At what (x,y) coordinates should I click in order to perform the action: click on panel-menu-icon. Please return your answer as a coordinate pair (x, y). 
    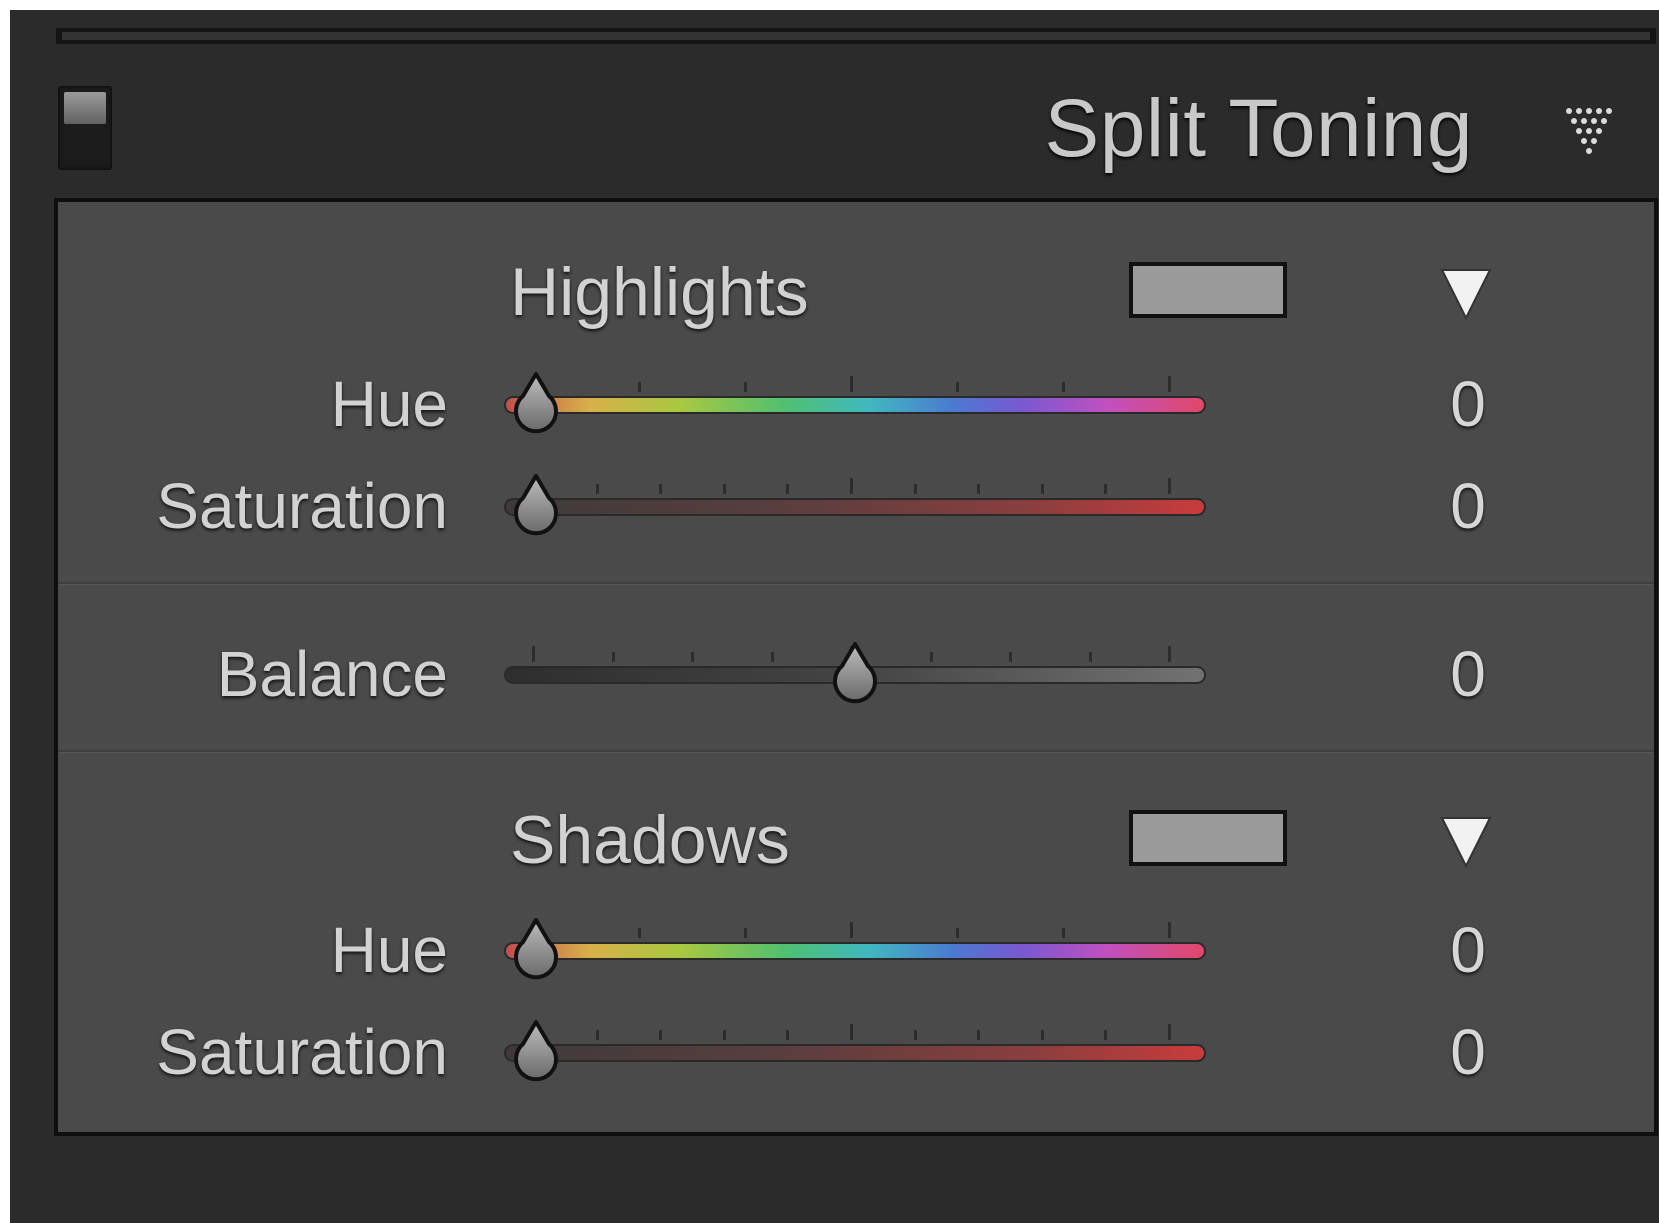
    Looking at the image, I should click on (1593, 138).